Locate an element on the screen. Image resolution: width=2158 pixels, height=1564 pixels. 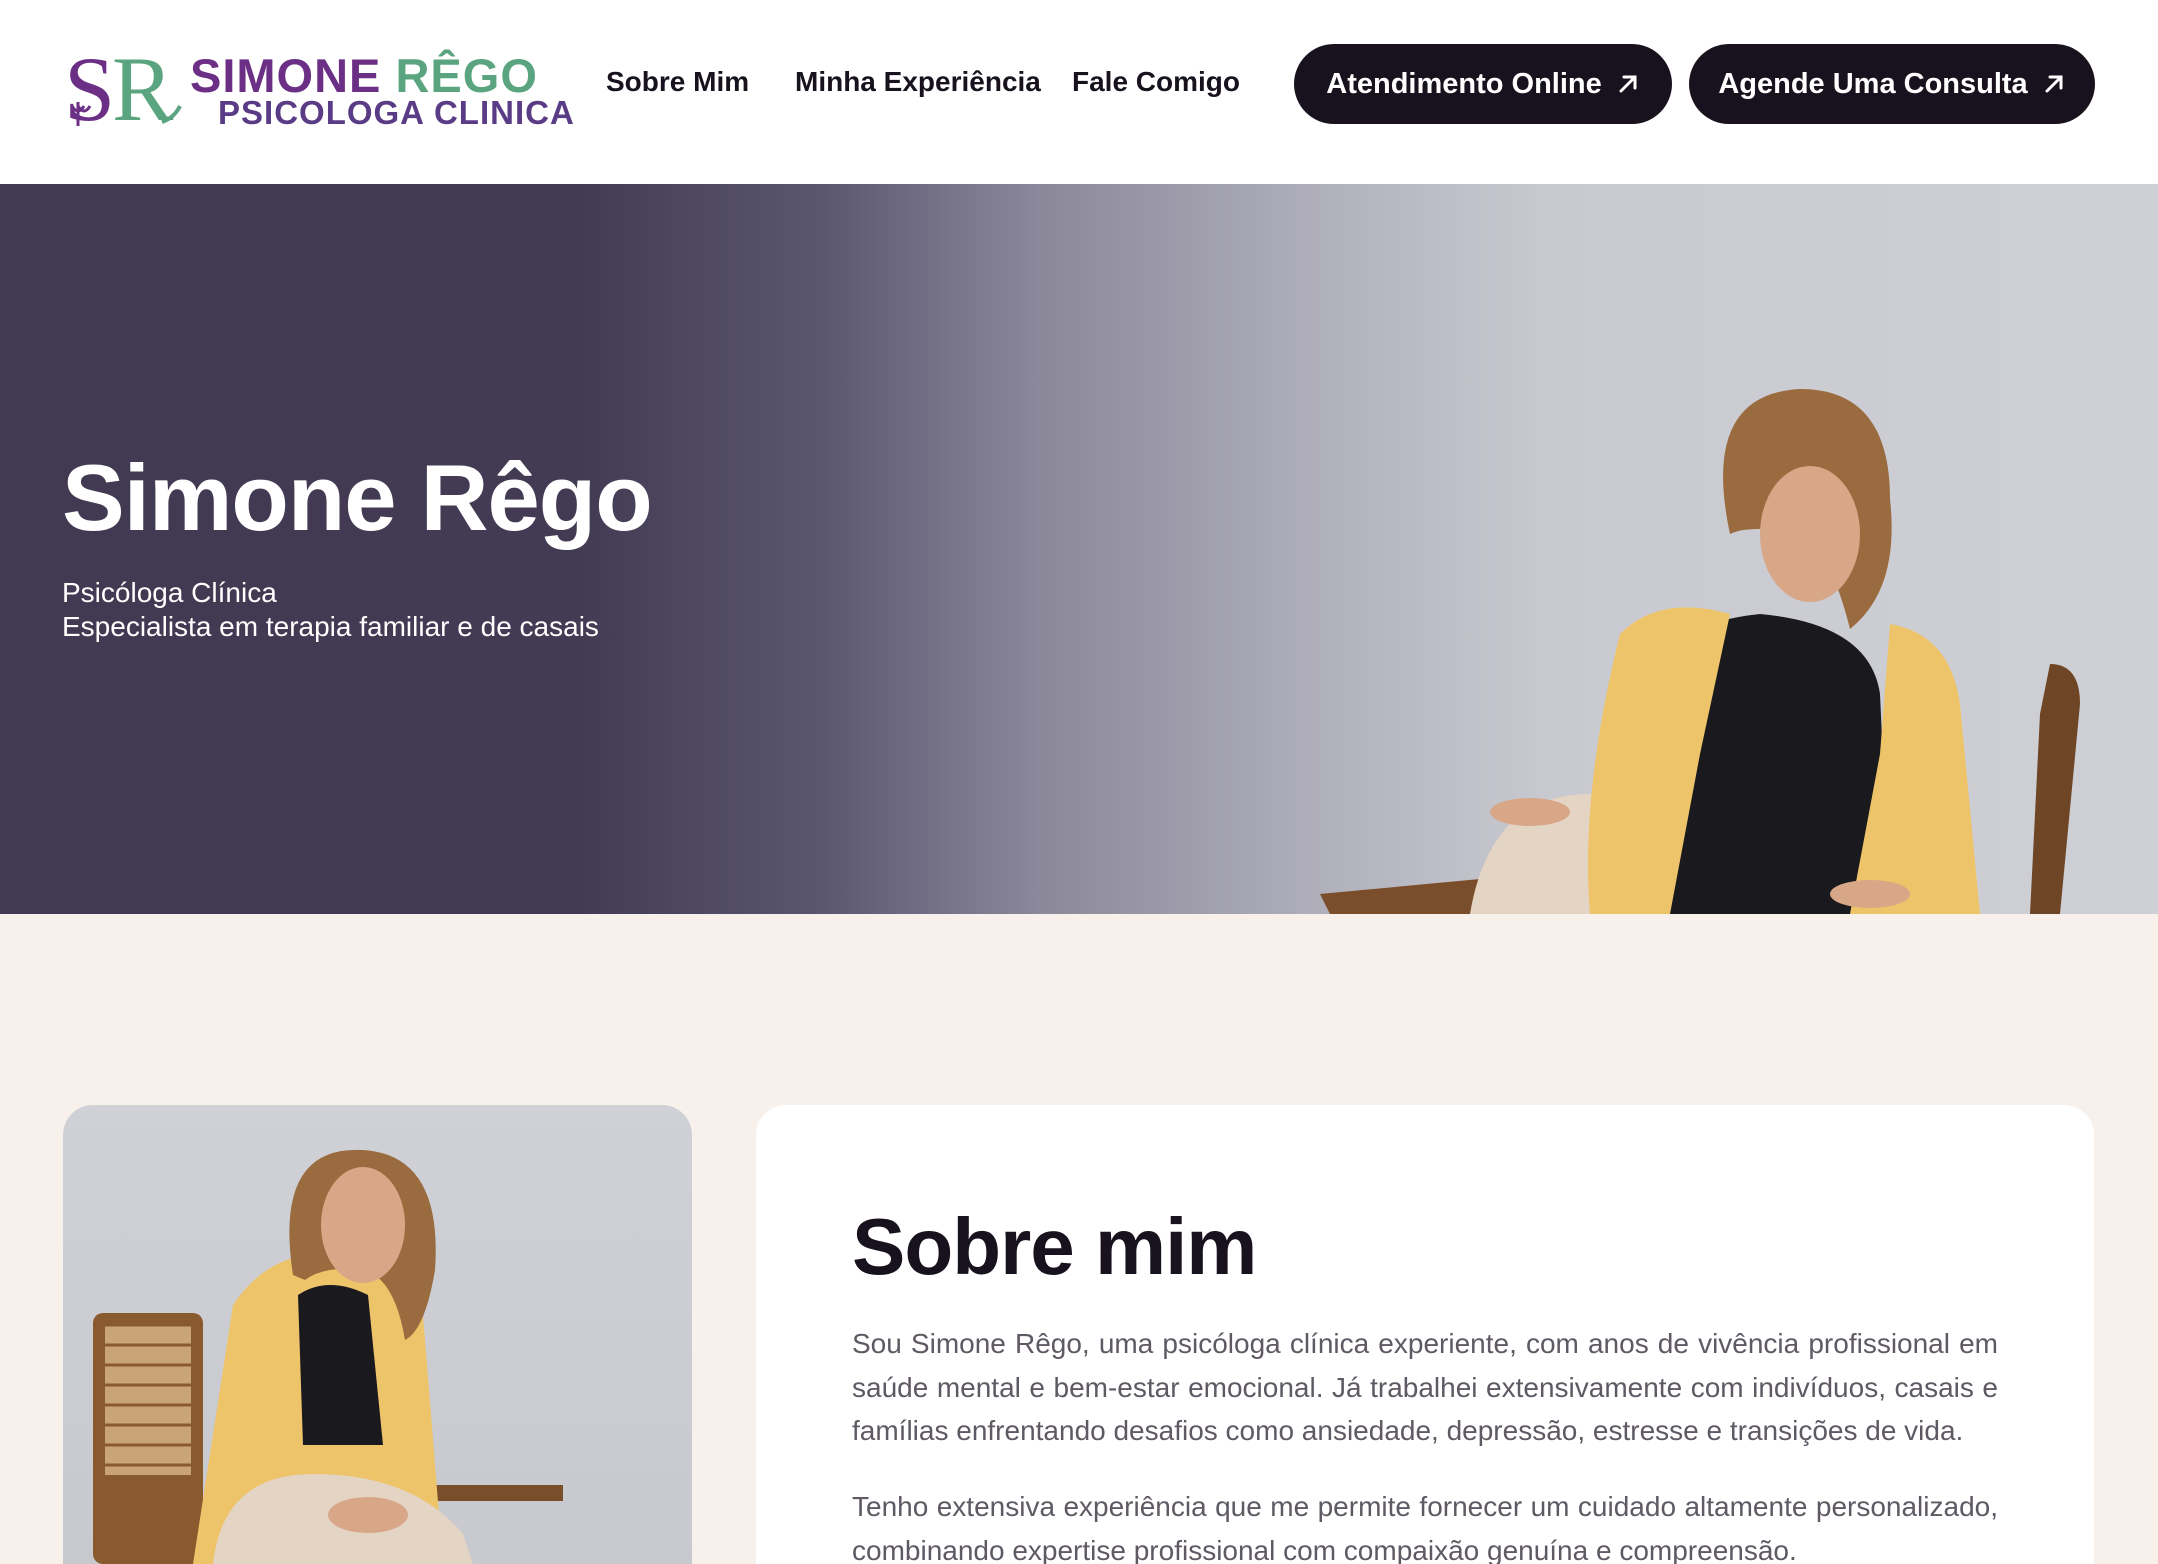
about-title: Sobre mim is located at coordinates (1054, 1246).